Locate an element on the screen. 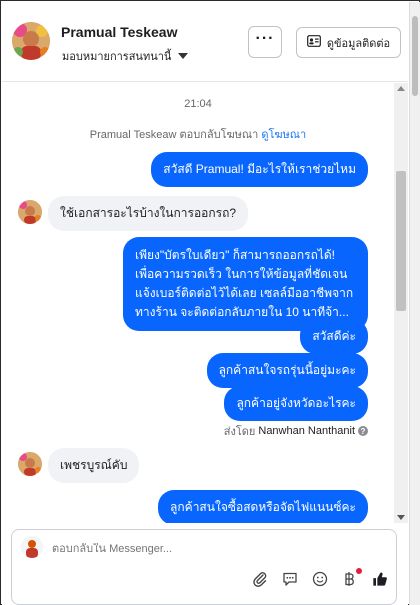 The height and width of the screenshot is (605, 420). message-scrollbar is located at coordinates (401, 303).